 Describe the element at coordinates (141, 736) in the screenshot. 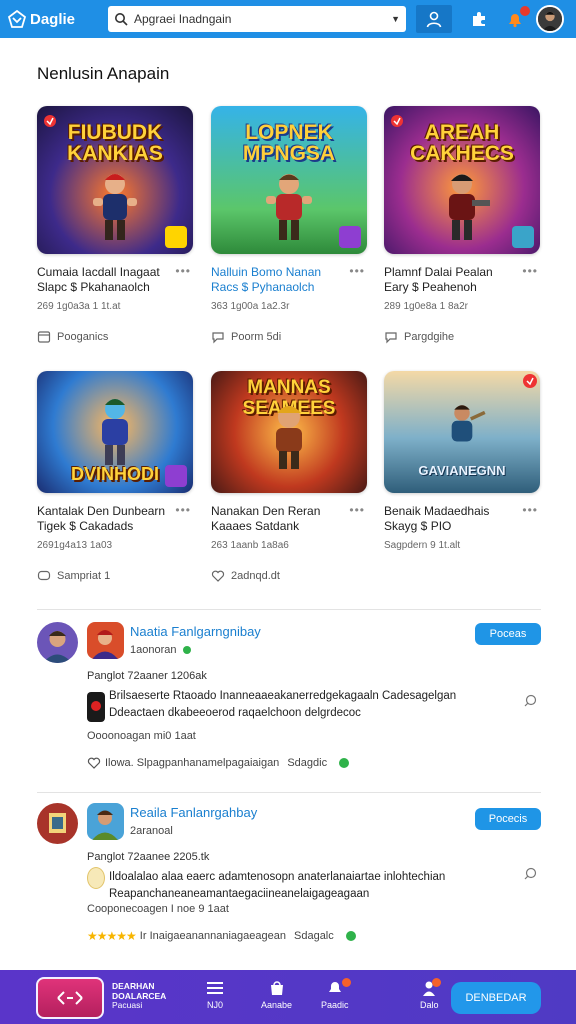

I see `post-stats: Oooonoagan mi0 1aat` at that location.